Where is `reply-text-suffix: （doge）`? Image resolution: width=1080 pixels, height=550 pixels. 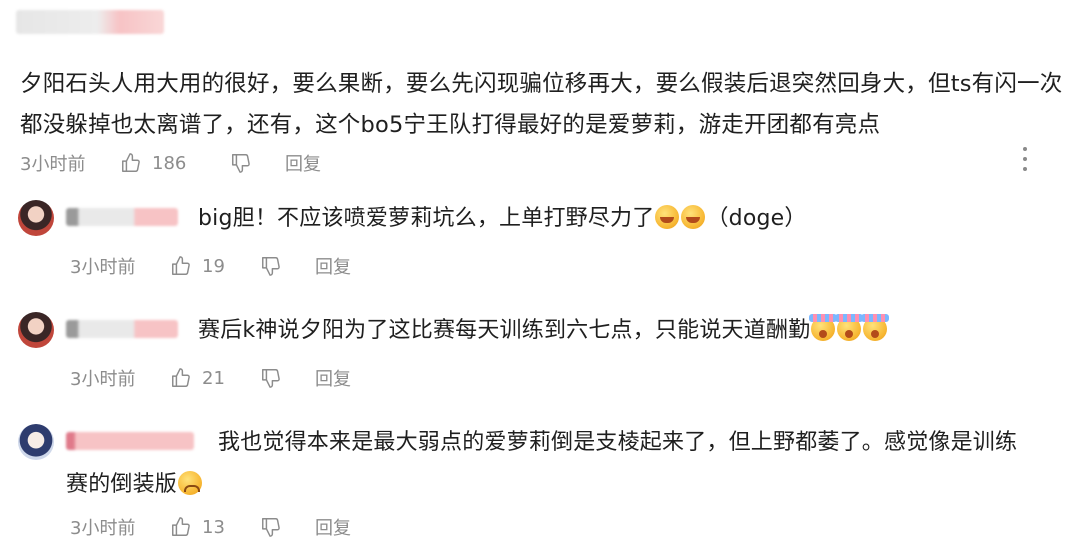 reply-text-suffix: （doge） is located at coordinates (756, 218).